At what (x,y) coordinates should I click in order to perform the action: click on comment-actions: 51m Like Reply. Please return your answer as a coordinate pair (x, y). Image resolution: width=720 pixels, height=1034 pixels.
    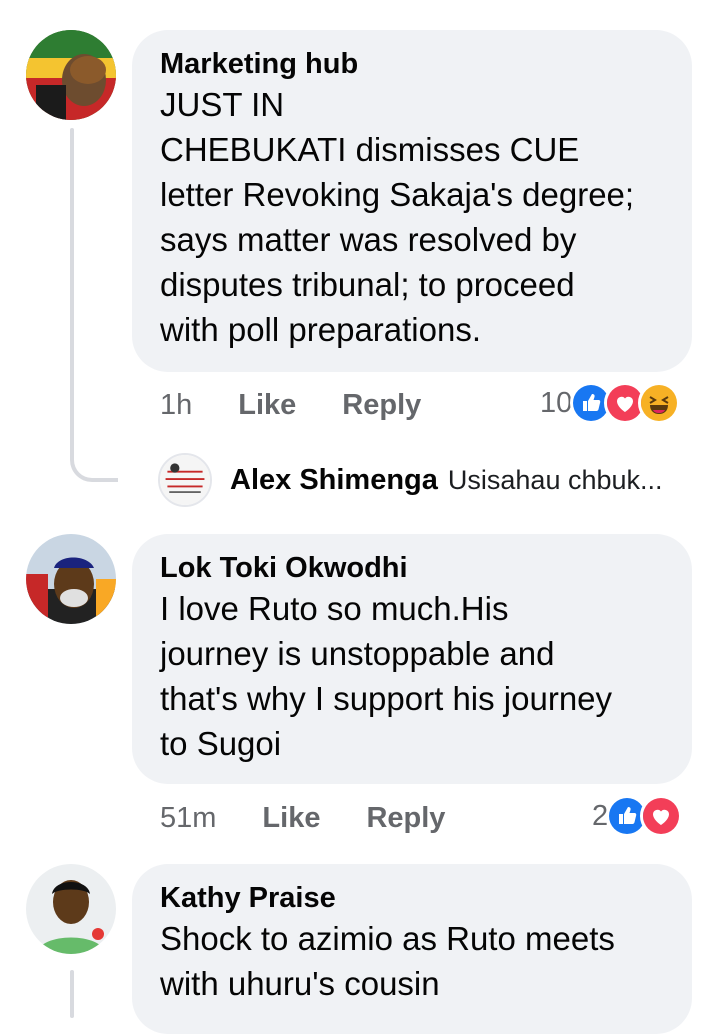
    Looking at the image, I should click on (325, 818).